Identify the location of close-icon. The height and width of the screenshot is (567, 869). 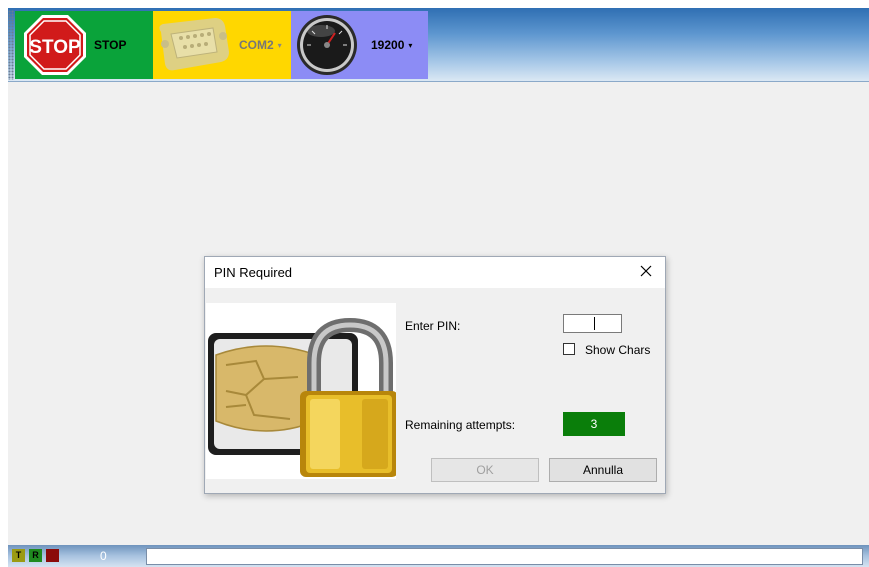
(646, 271).